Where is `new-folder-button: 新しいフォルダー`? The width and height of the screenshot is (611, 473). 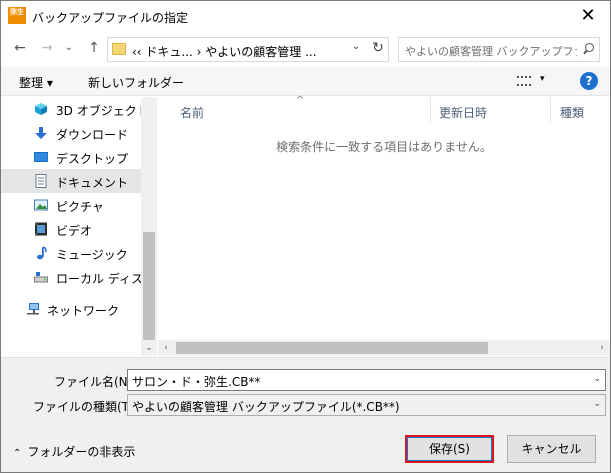 new-folder-button: 新しいフォルダー is located at coordinates (136, 82).